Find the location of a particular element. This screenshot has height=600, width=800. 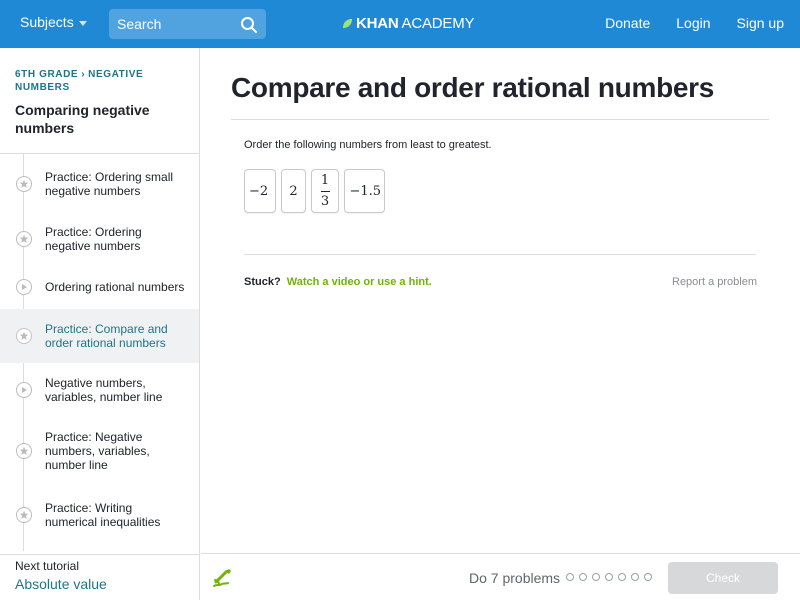

exercise-footer: Do 7 problems Check is located at coordinates (500, 576).